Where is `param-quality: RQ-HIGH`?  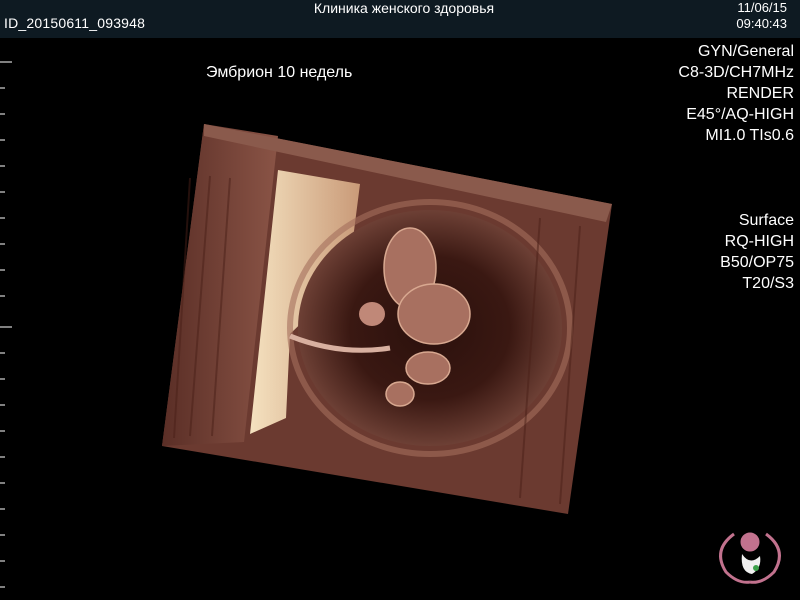
param-quality: RQ-HIGH is located at coordinates (759, 241).